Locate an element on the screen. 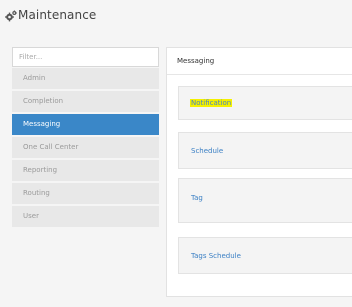  sidebar-item-routing: Routing is located at coordinates (85, 193).